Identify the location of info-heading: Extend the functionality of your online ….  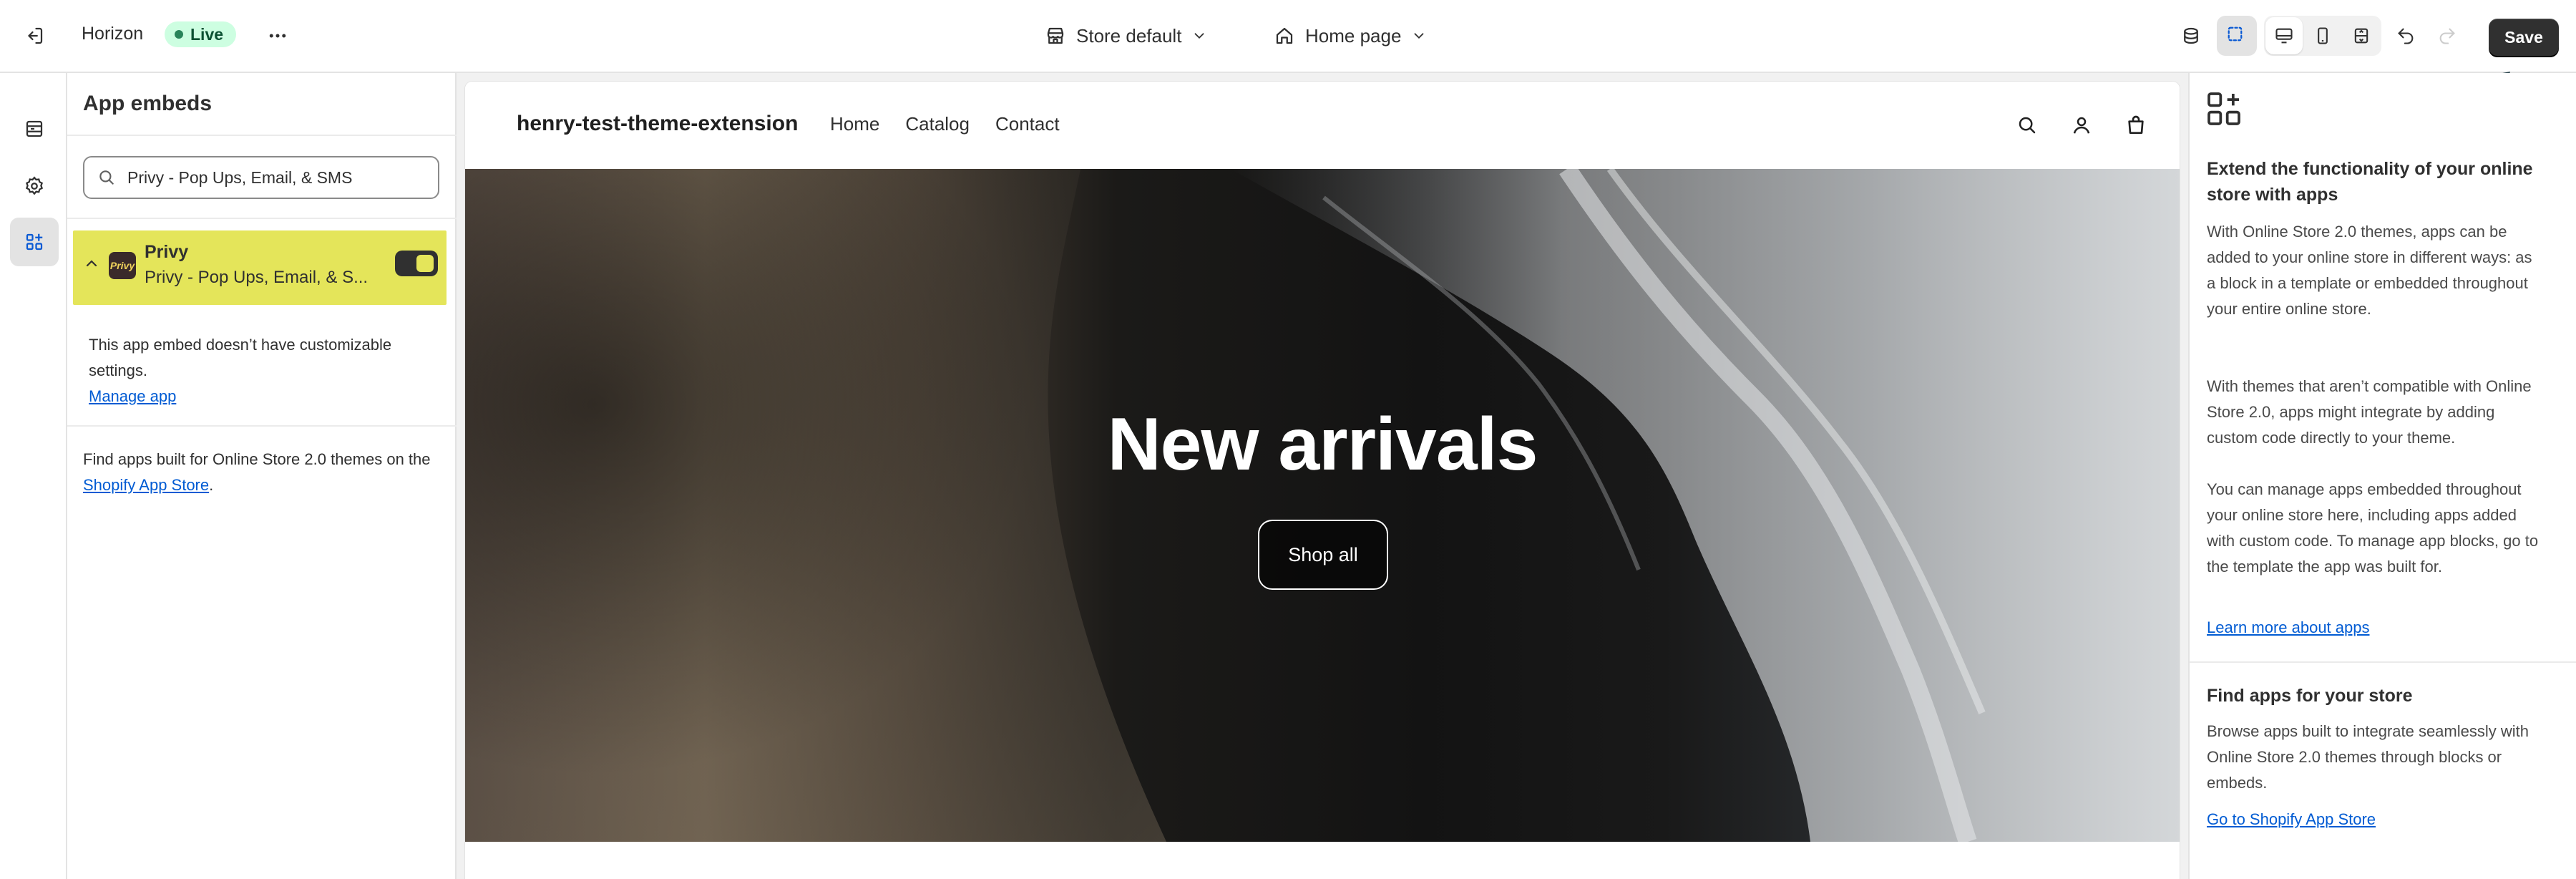
(2370, 182).